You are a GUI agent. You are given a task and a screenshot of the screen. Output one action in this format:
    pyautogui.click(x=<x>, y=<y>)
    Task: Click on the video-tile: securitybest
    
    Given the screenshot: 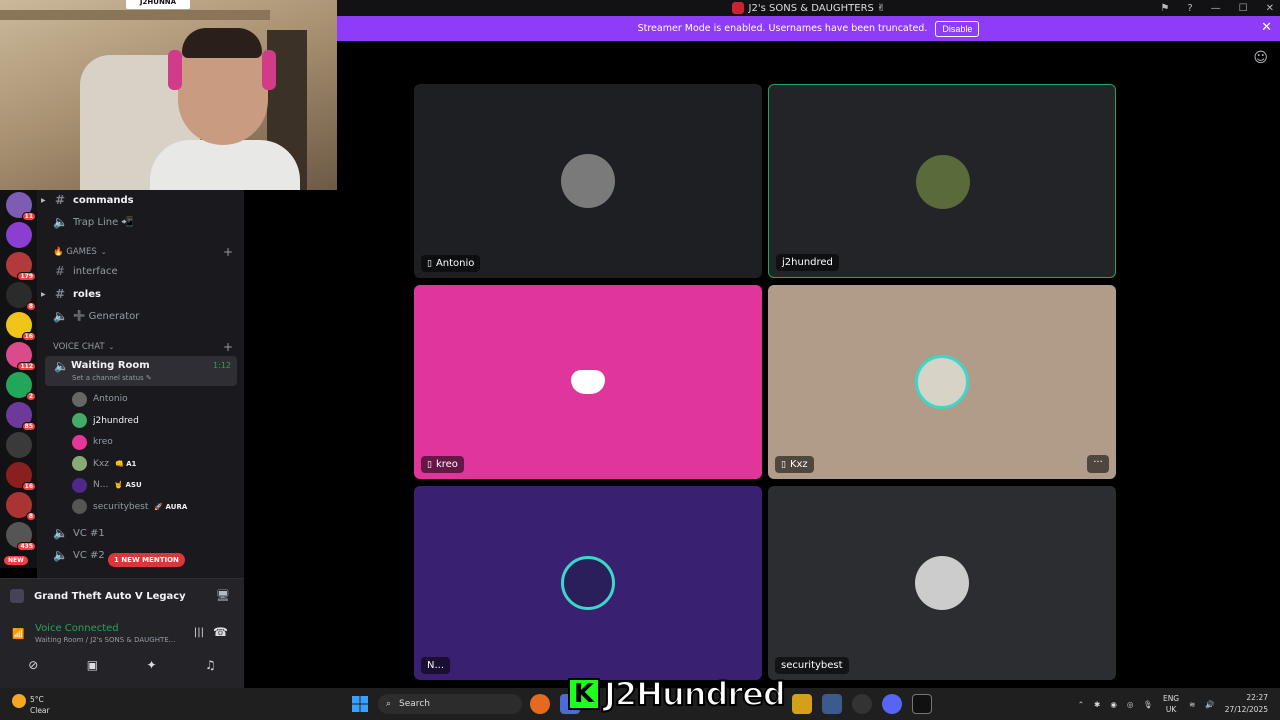 What is the action you would take?
    pyautogui.click(x=942, y=583)
    